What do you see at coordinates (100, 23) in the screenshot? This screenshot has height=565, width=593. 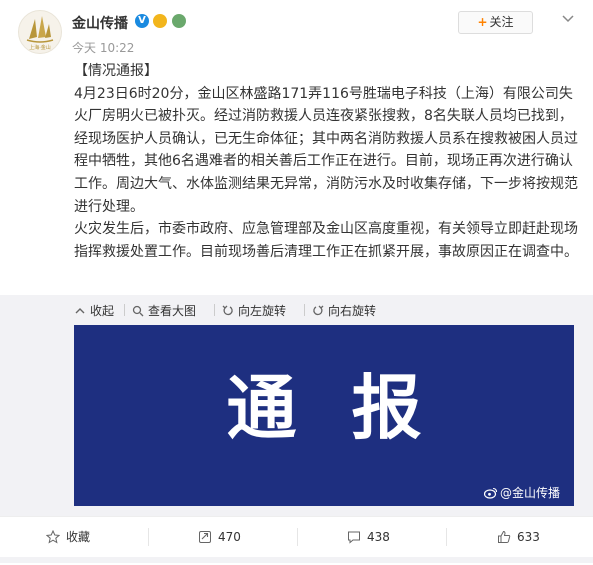 I see `username: 金山传播` at bounding box center [100, 23].